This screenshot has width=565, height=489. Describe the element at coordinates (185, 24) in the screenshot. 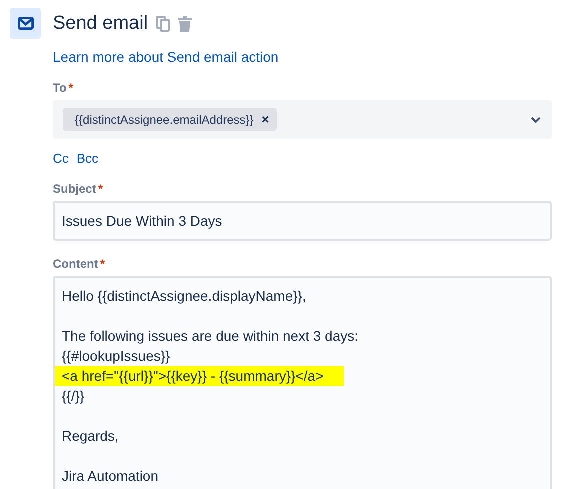

I see `trash-icon` at that location.